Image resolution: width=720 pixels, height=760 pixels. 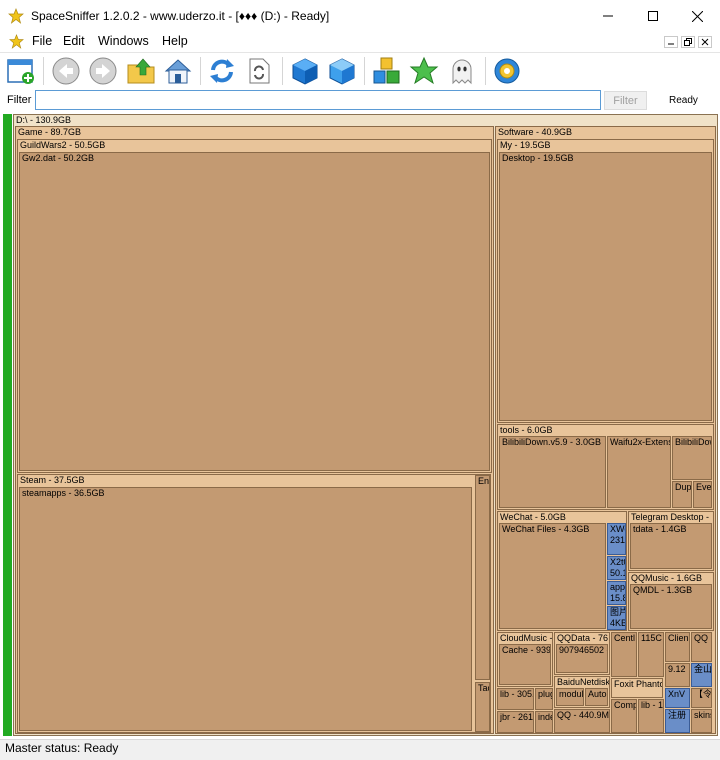 I want to click on folder-skins: skins, so click(x=701, y=721).